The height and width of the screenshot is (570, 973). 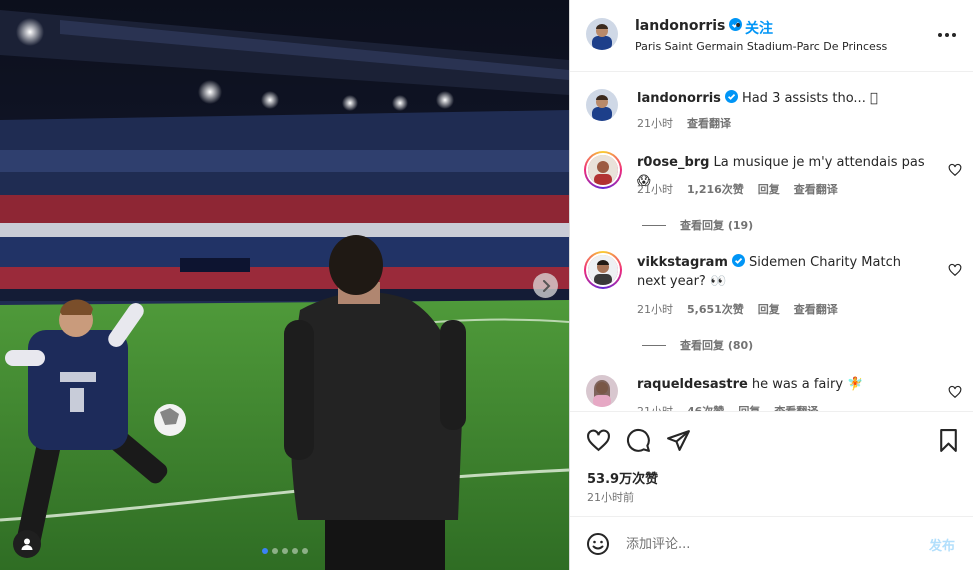 I want to click on caption-time: 21小时, so click(x=655, y=123).